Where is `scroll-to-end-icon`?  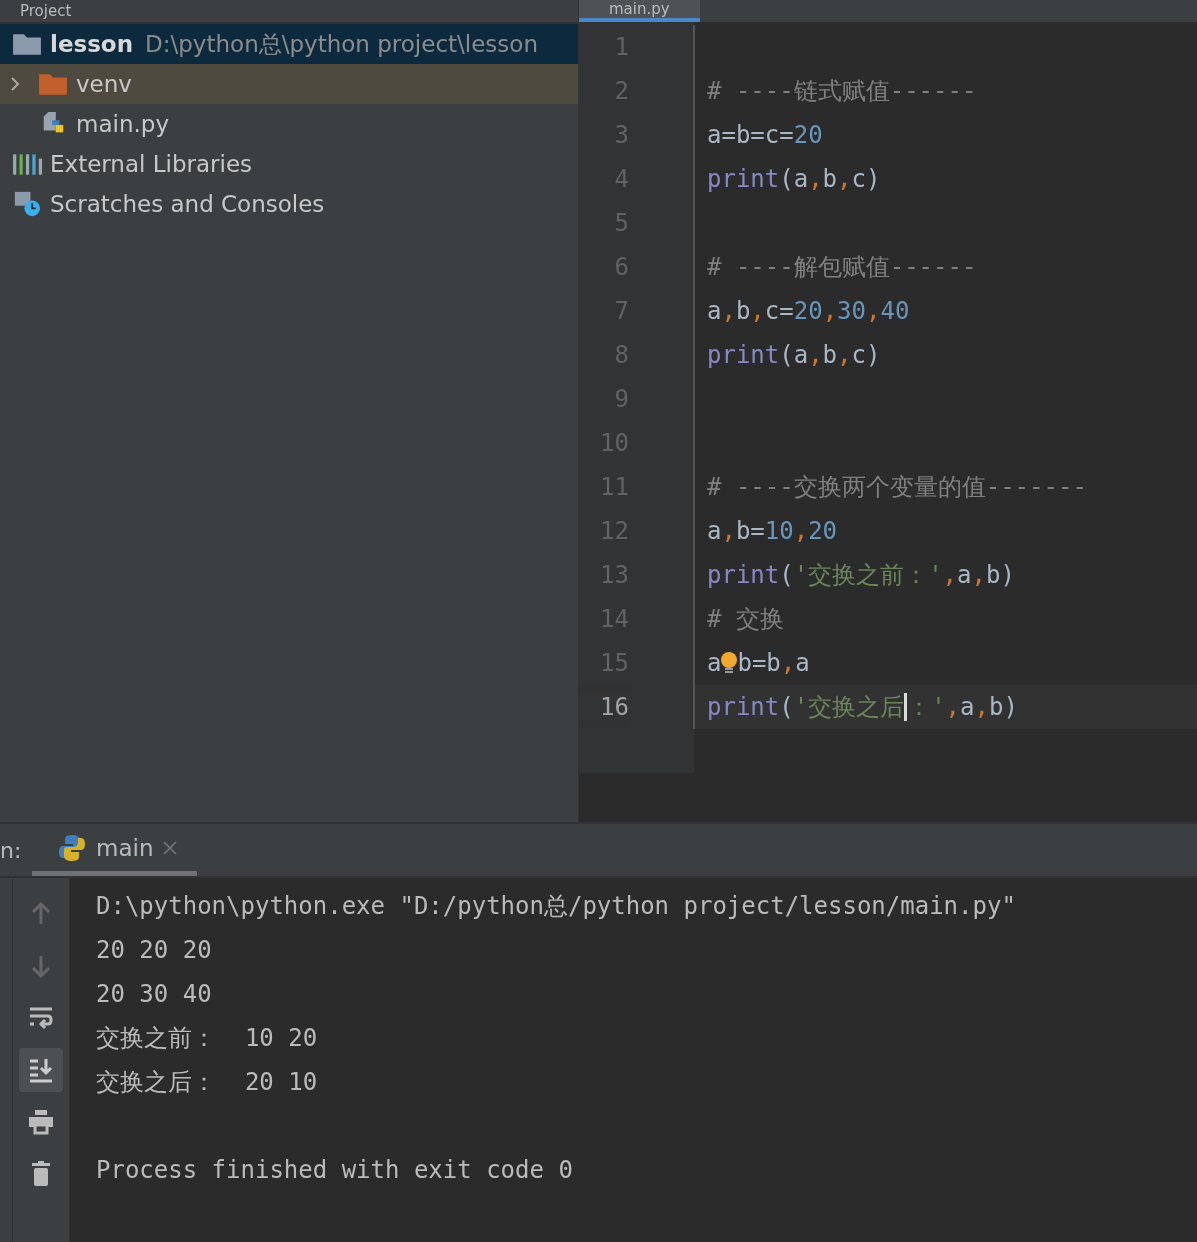
scroll-to-end-icon is located at coordinates (41, 1070).